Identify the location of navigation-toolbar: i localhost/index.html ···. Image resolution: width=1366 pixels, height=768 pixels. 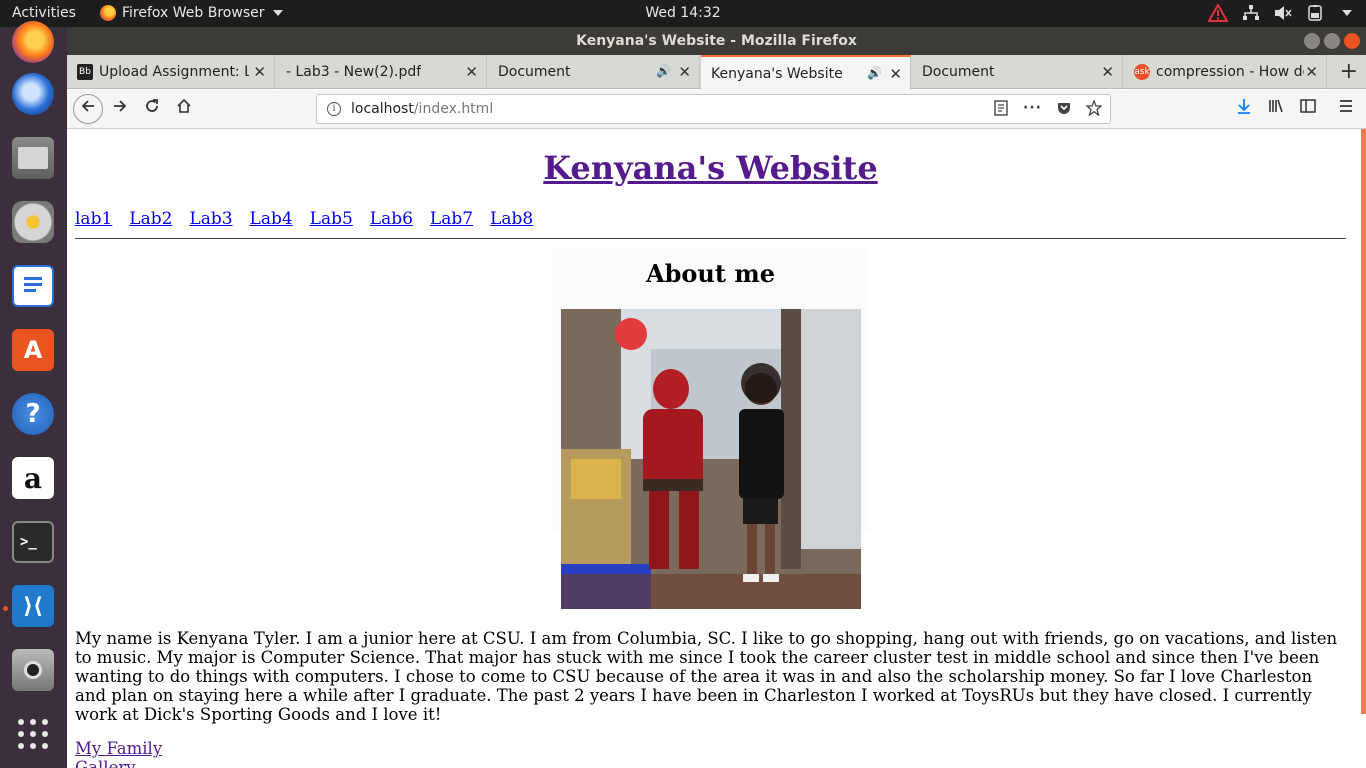
(716, 109).